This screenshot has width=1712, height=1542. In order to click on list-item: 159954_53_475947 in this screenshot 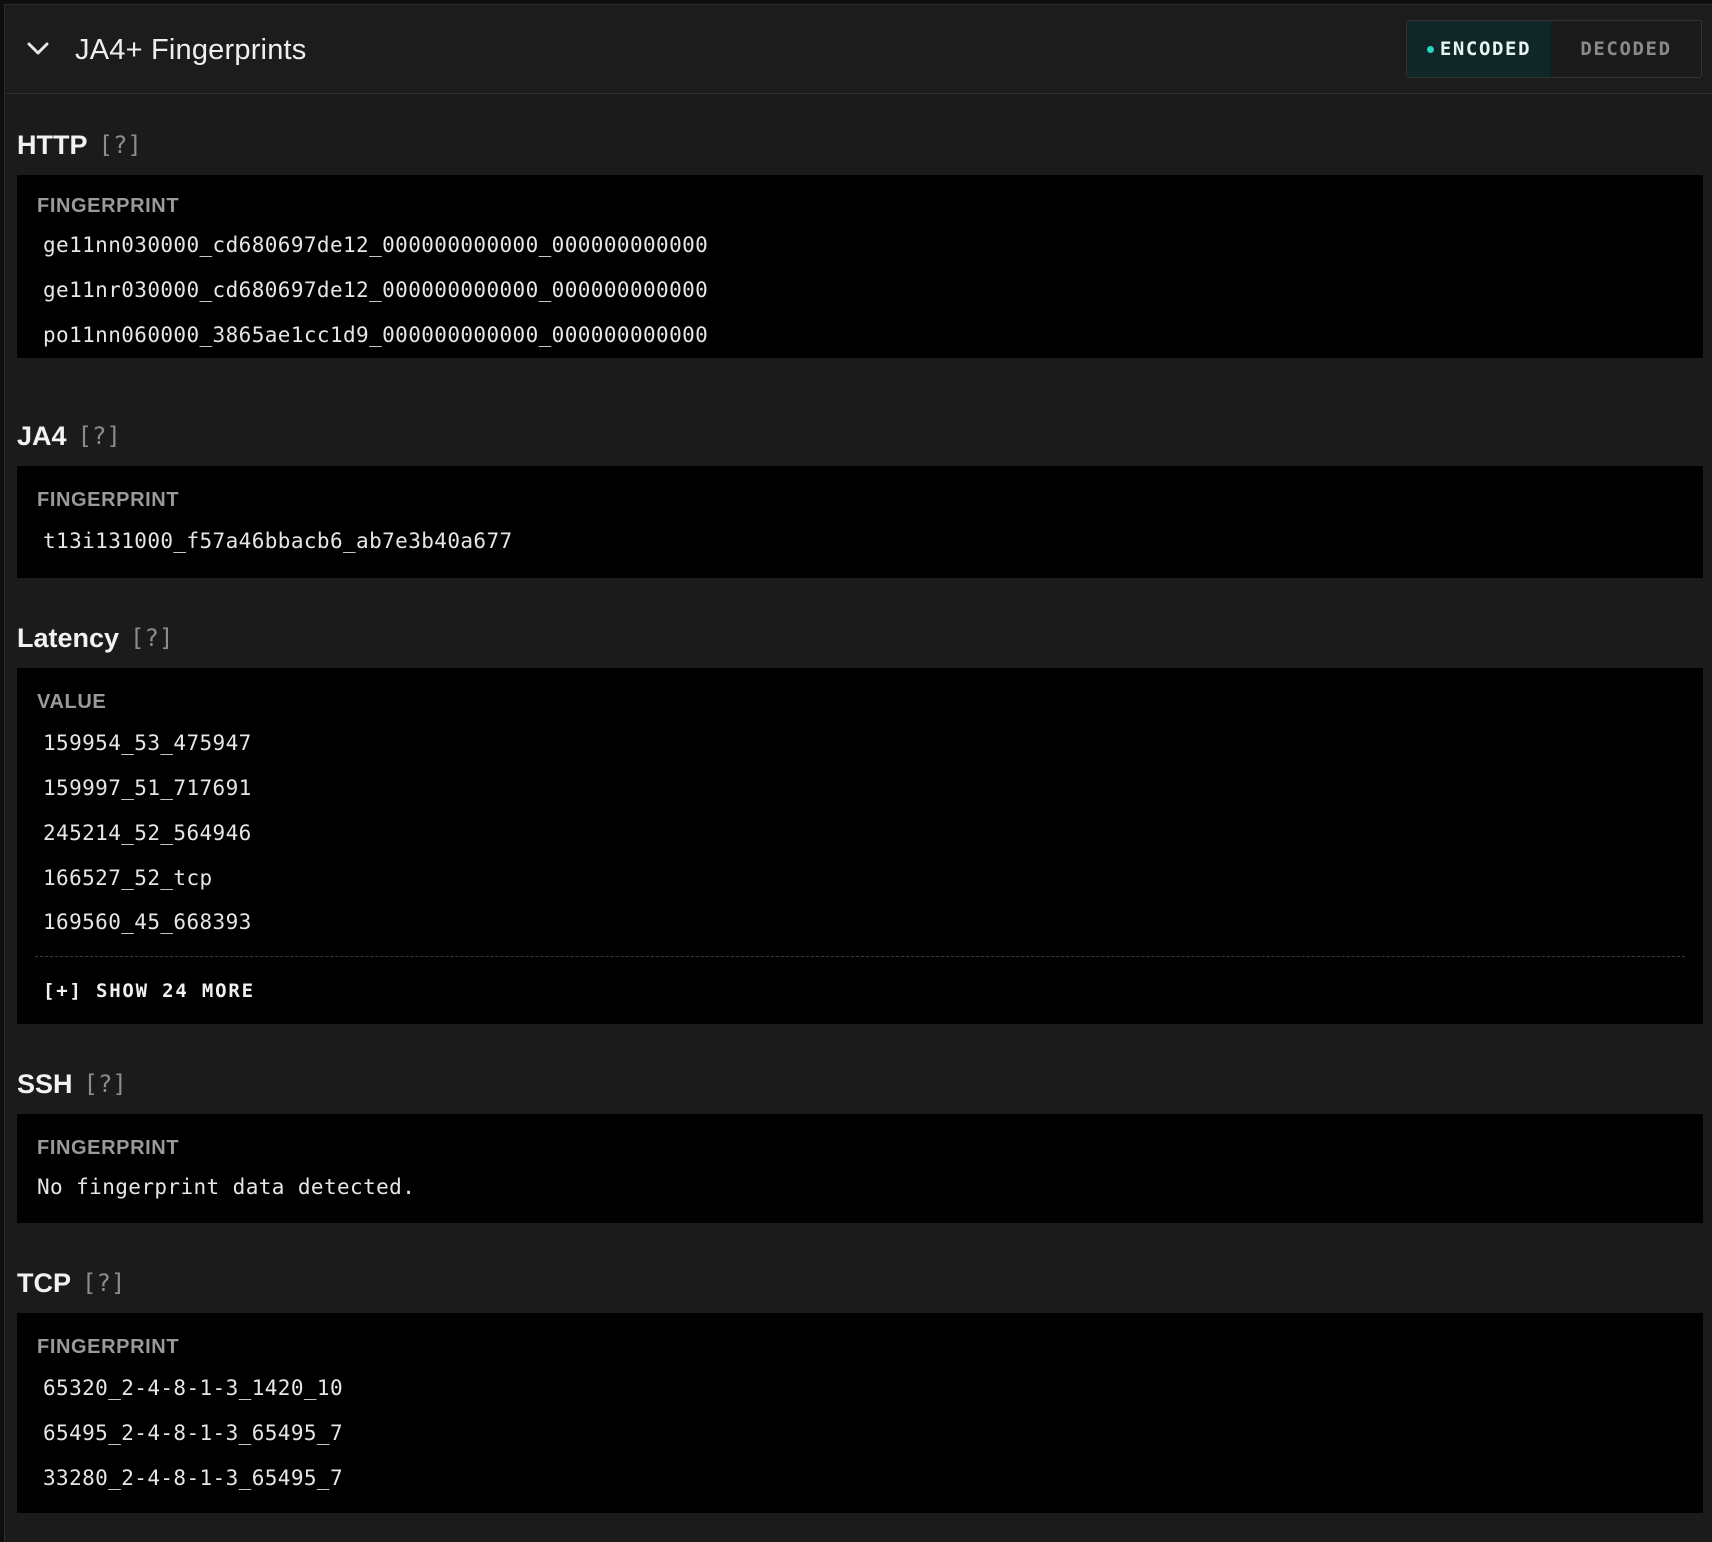, I will do `click(147, 743)`.